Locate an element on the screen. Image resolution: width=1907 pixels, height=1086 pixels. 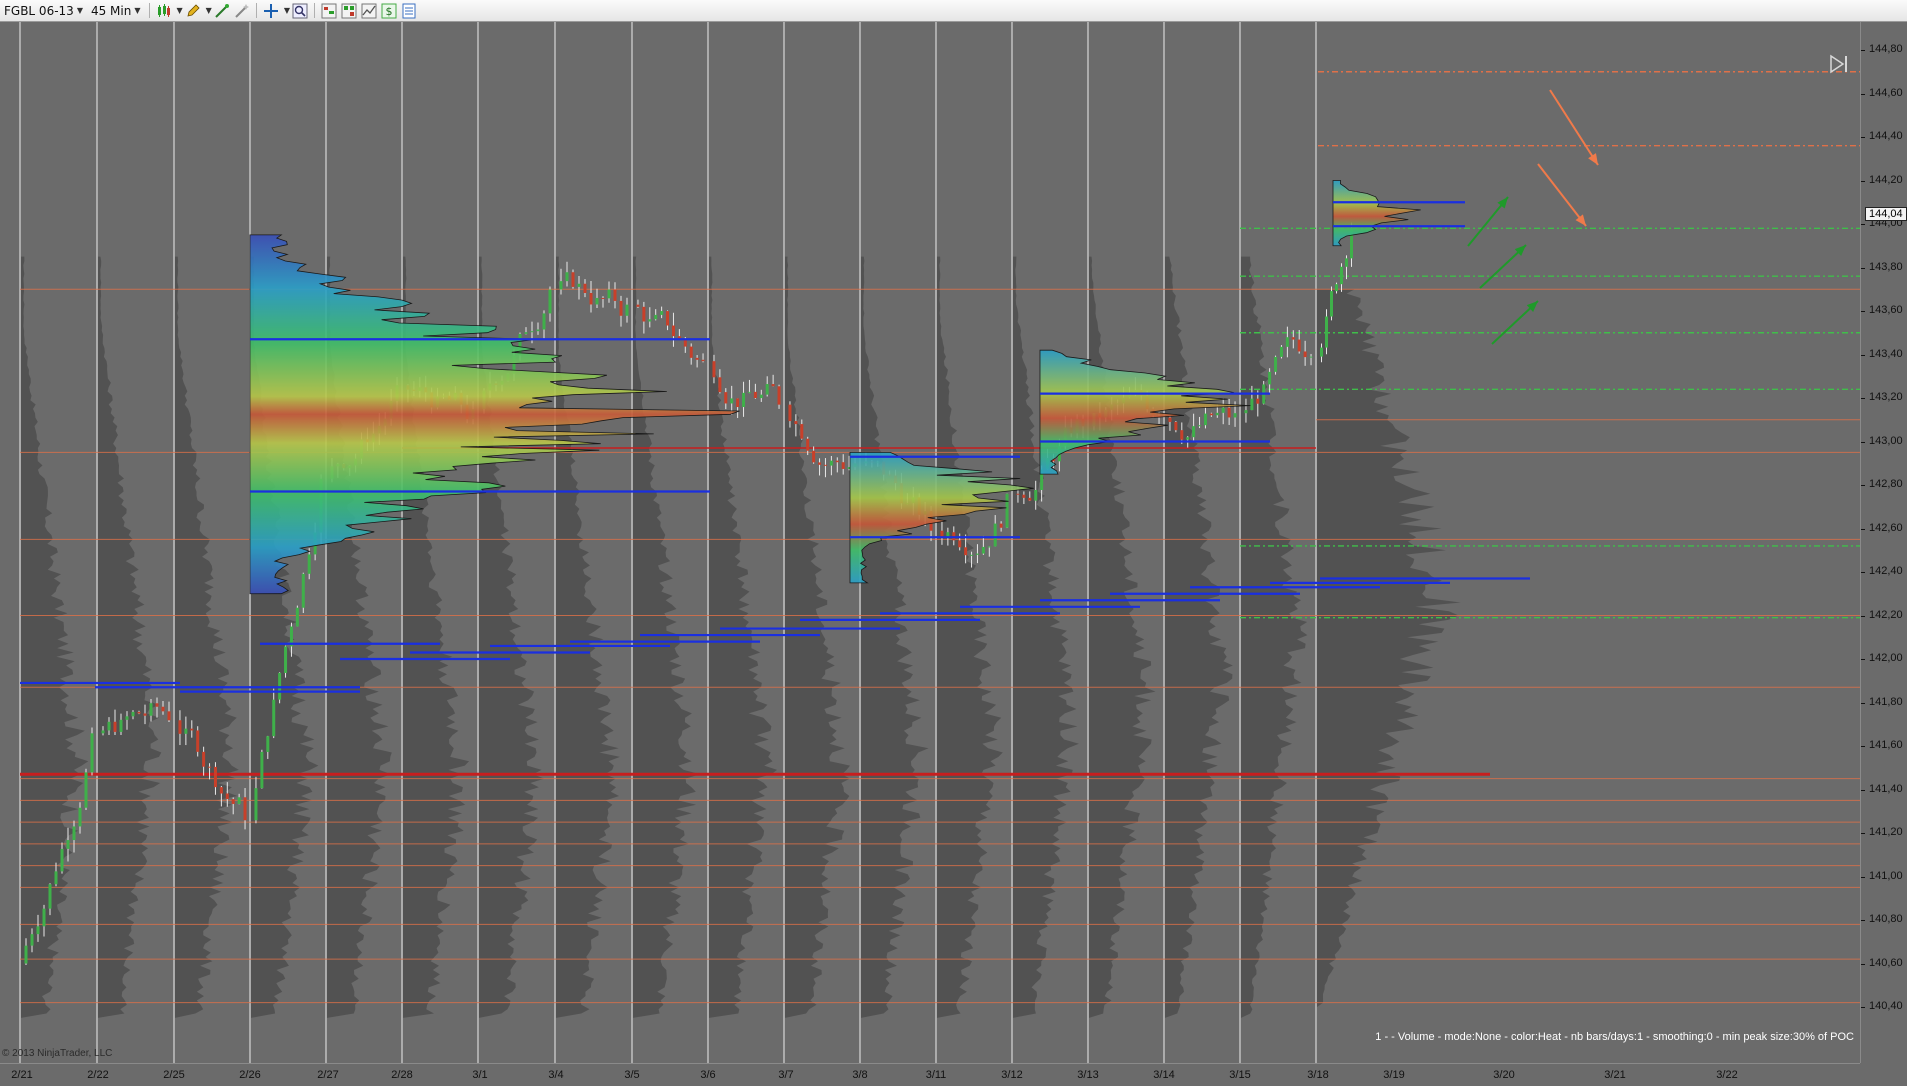
strategies-icon is located at coordinates (349, 11).